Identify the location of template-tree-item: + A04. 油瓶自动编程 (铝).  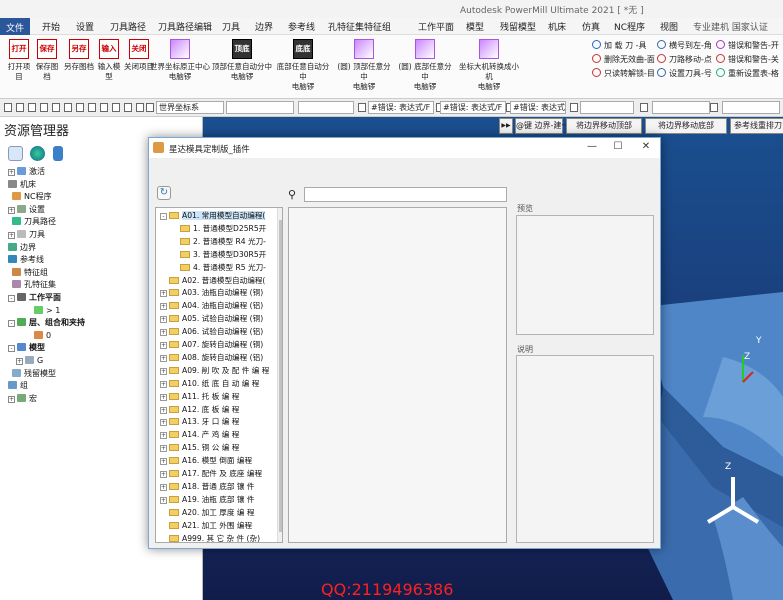
(211, 305).